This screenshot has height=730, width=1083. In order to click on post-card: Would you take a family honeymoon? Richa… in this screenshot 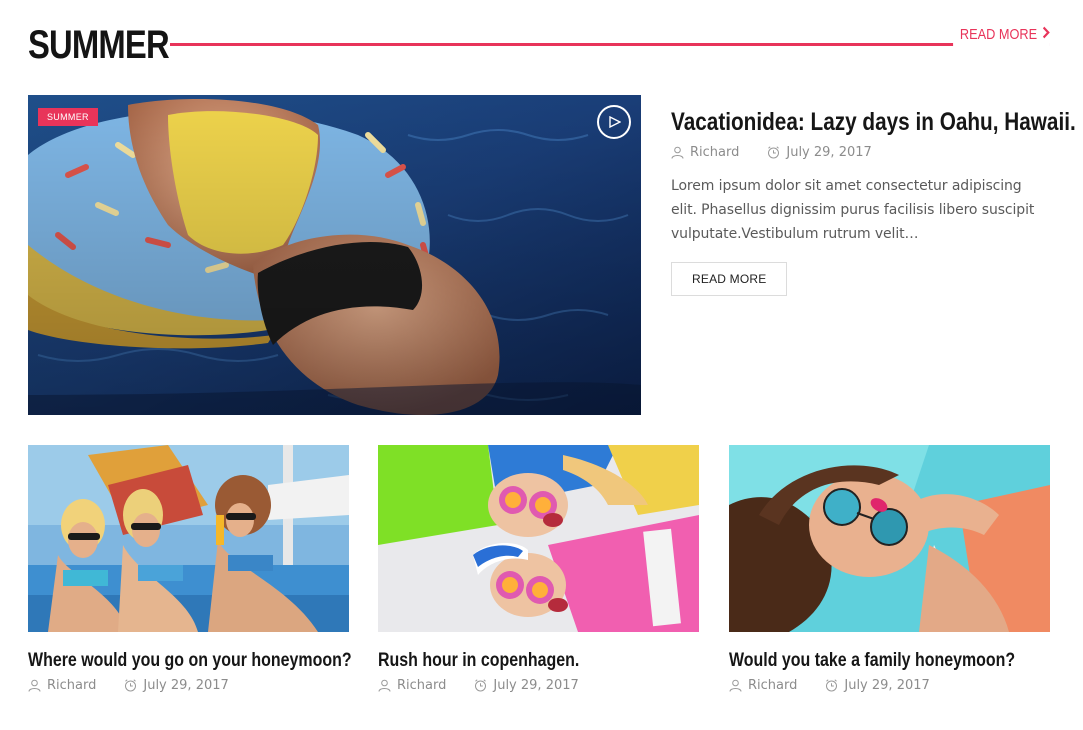, I will do `click(889, 569)`.